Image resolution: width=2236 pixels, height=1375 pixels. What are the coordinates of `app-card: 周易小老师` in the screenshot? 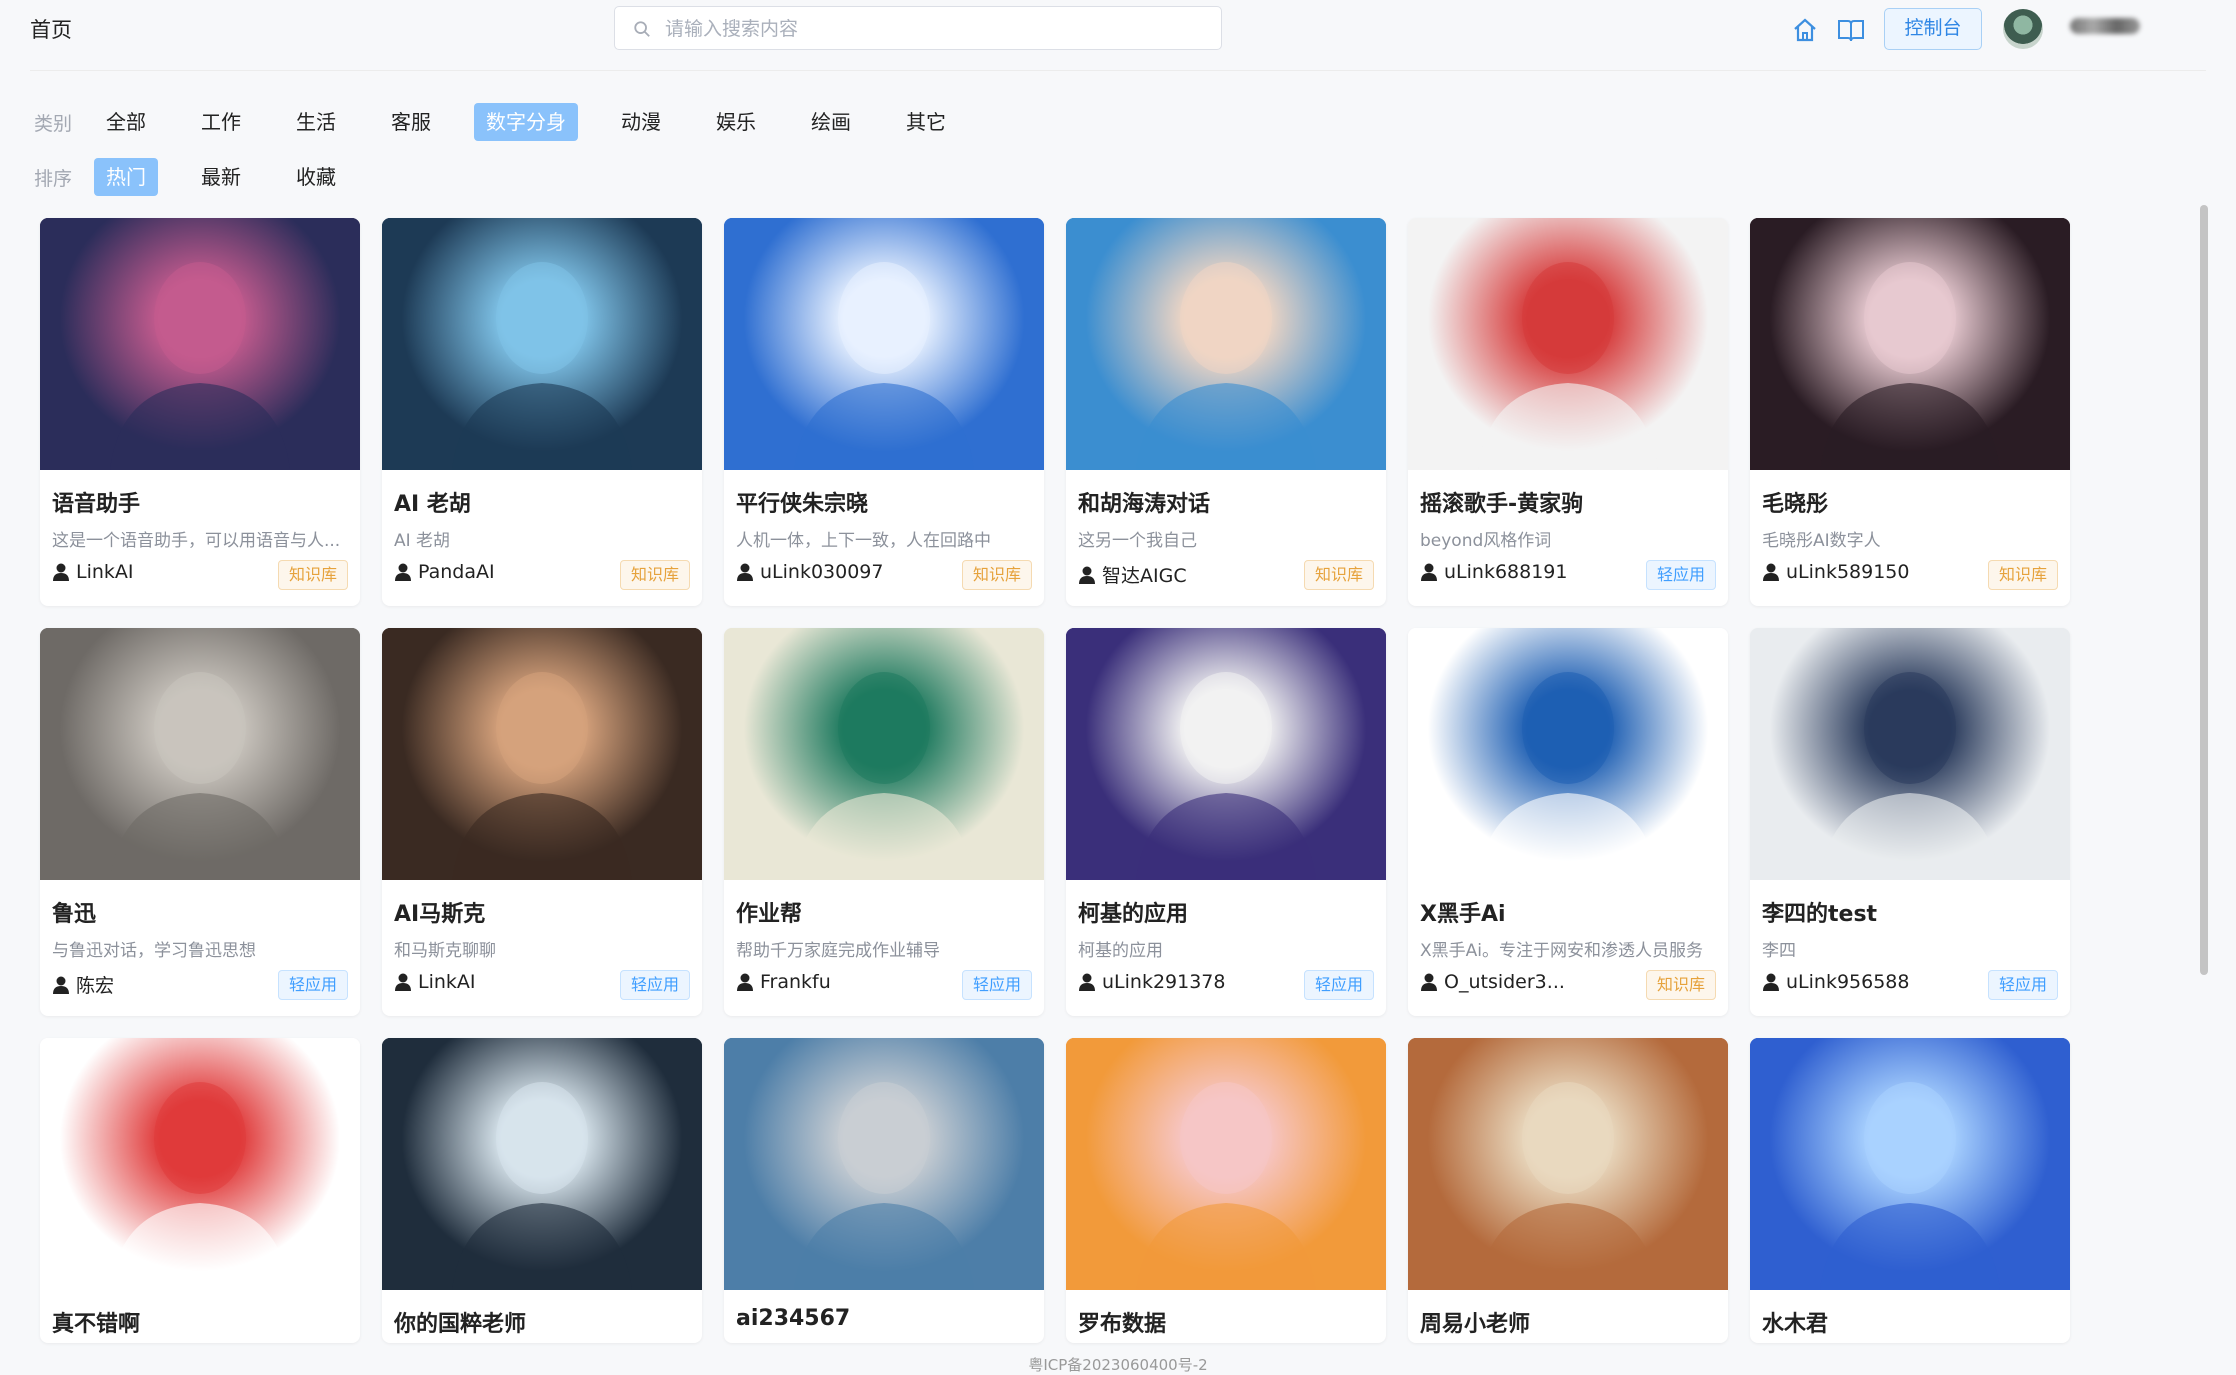 It's located at (1568, 1190).